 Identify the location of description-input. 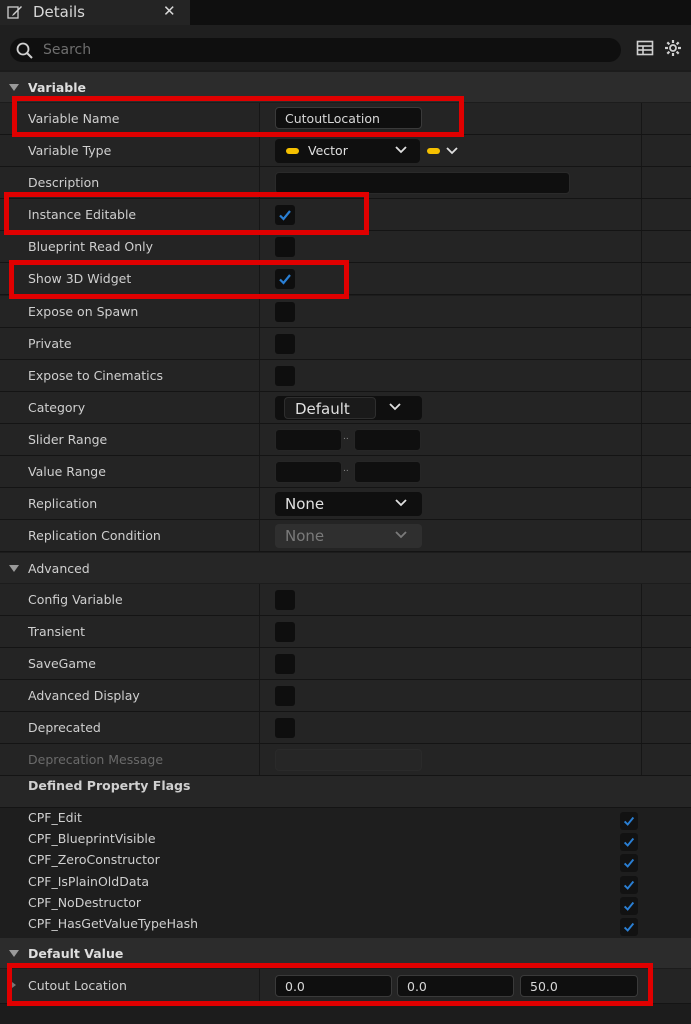
(422, 183).